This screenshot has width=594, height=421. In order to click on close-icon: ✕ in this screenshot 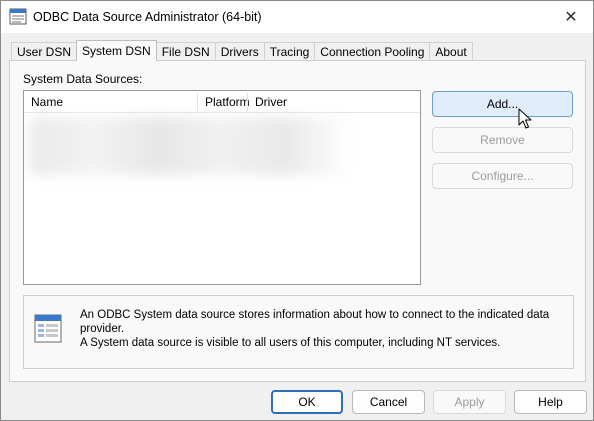, I will do `click(571, 17)`.